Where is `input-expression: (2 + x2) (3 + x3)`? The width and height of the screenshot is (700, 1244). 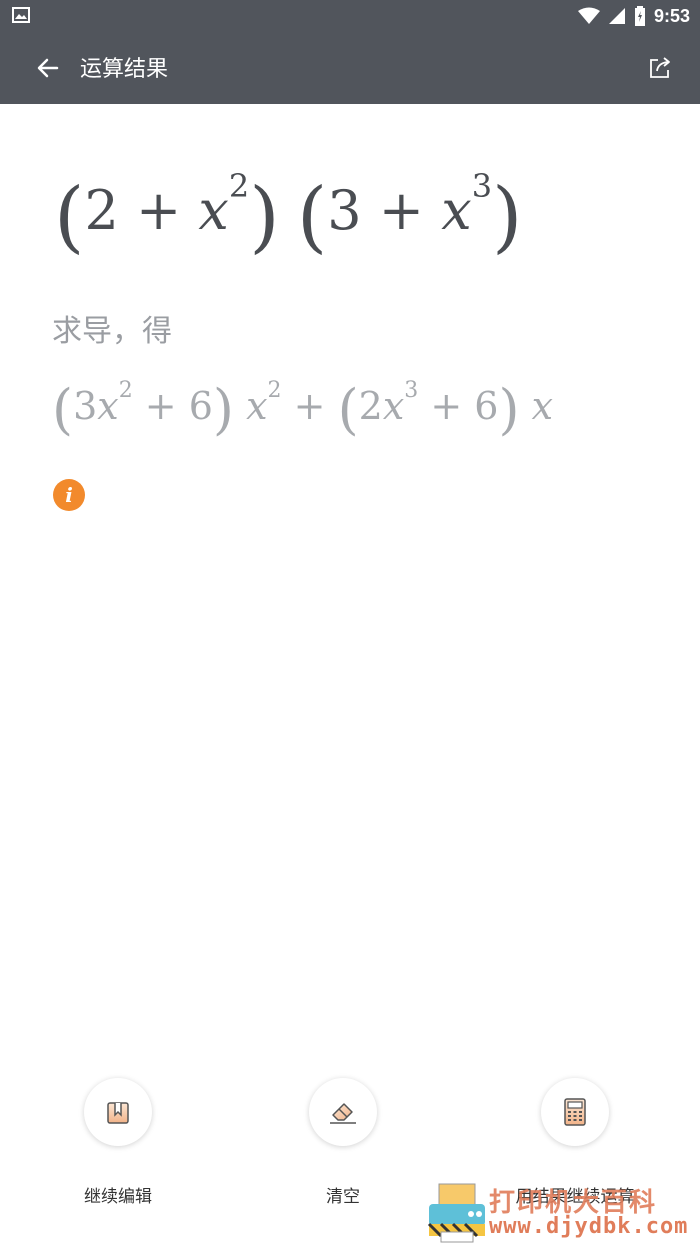
input-expression: (2 + x2) (3 + x3) is located at coordinates (288, 214).